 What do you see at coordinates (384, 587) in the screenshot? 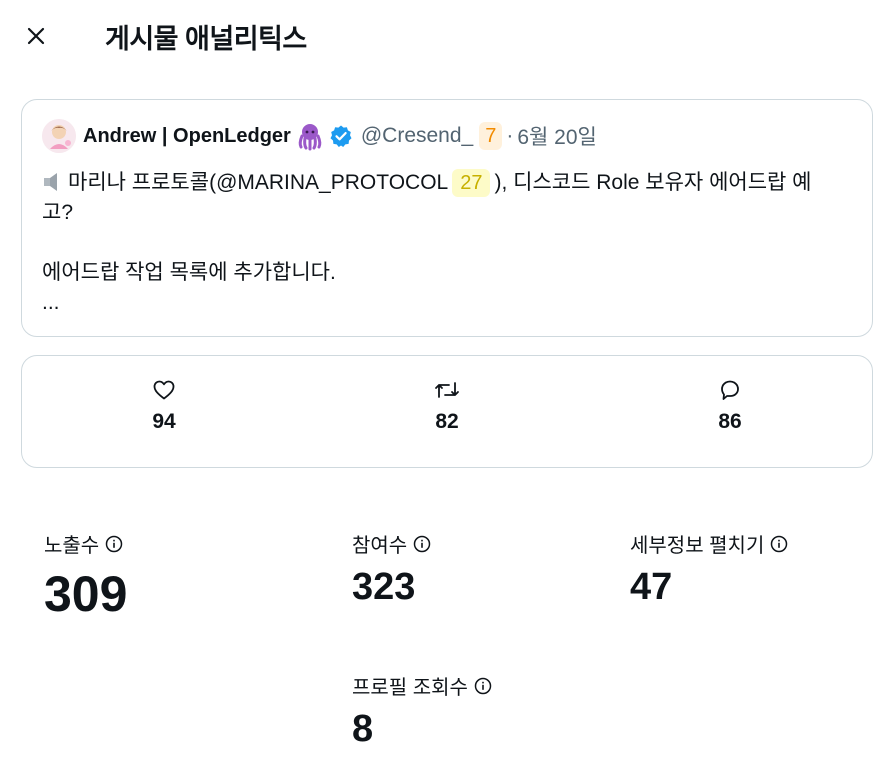
I see `engagements-value: 323` at bounding box center [384, 587].